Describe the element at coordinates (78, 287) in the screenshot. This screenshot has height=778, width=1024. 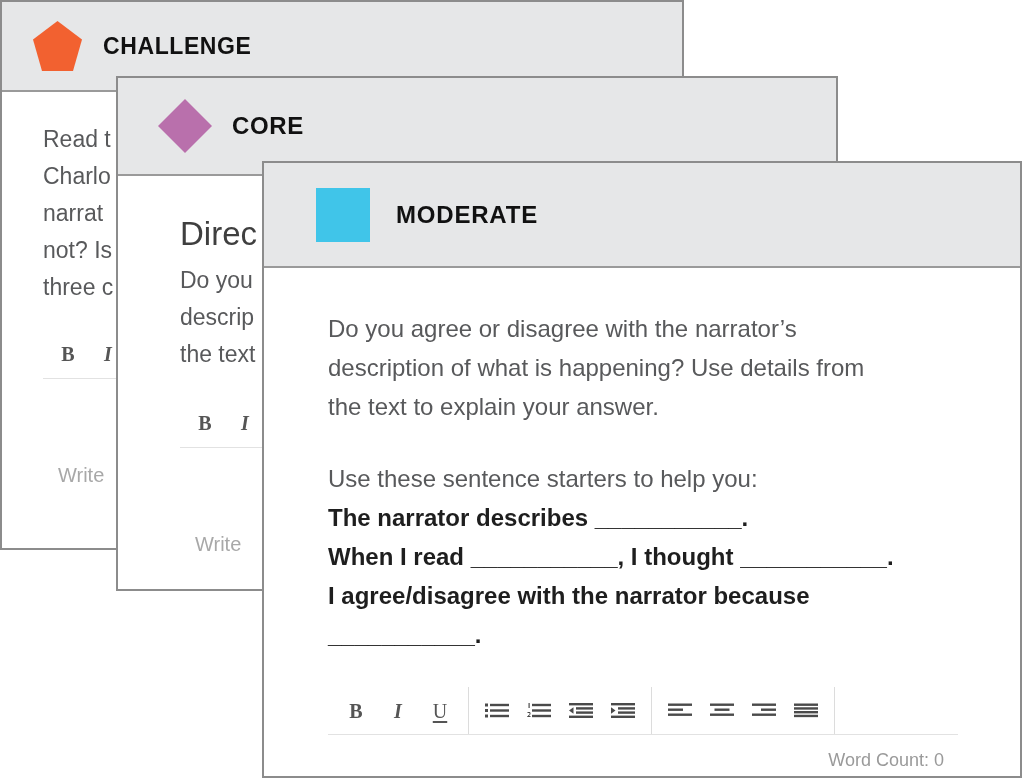
I see `question-text: three c` at that location.